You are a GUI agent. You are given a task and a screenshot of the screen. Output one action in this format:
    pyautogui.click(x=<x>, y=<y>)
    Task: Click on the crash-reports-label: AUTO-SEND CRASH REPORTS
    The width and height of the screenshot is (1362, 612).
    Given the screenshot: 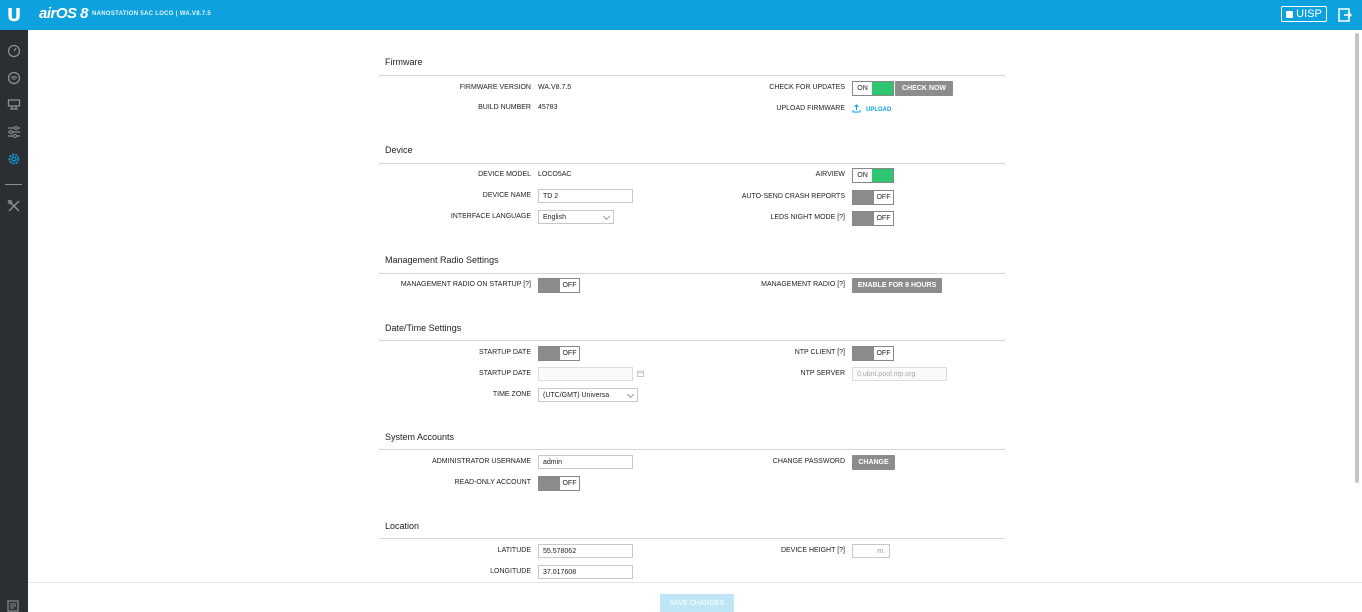 What is the action you would take?
    pyautogui.click(x=793, y=196)
    